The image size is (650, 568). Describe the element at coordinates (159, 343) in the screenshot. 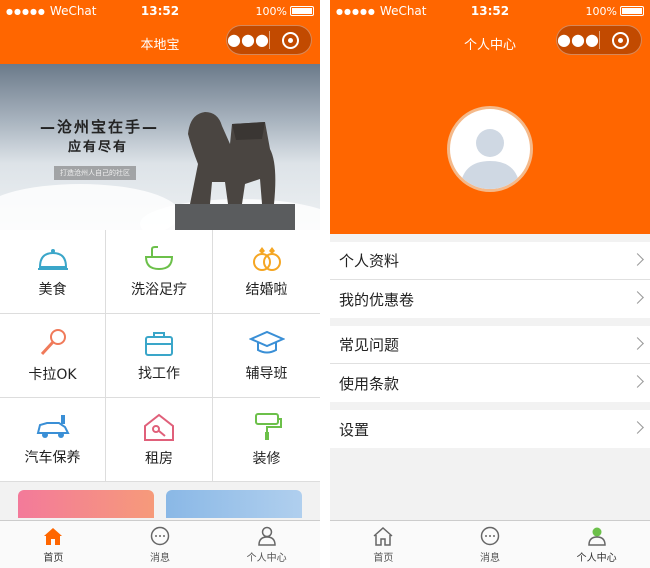

I see `briefcase-icon` at that location.